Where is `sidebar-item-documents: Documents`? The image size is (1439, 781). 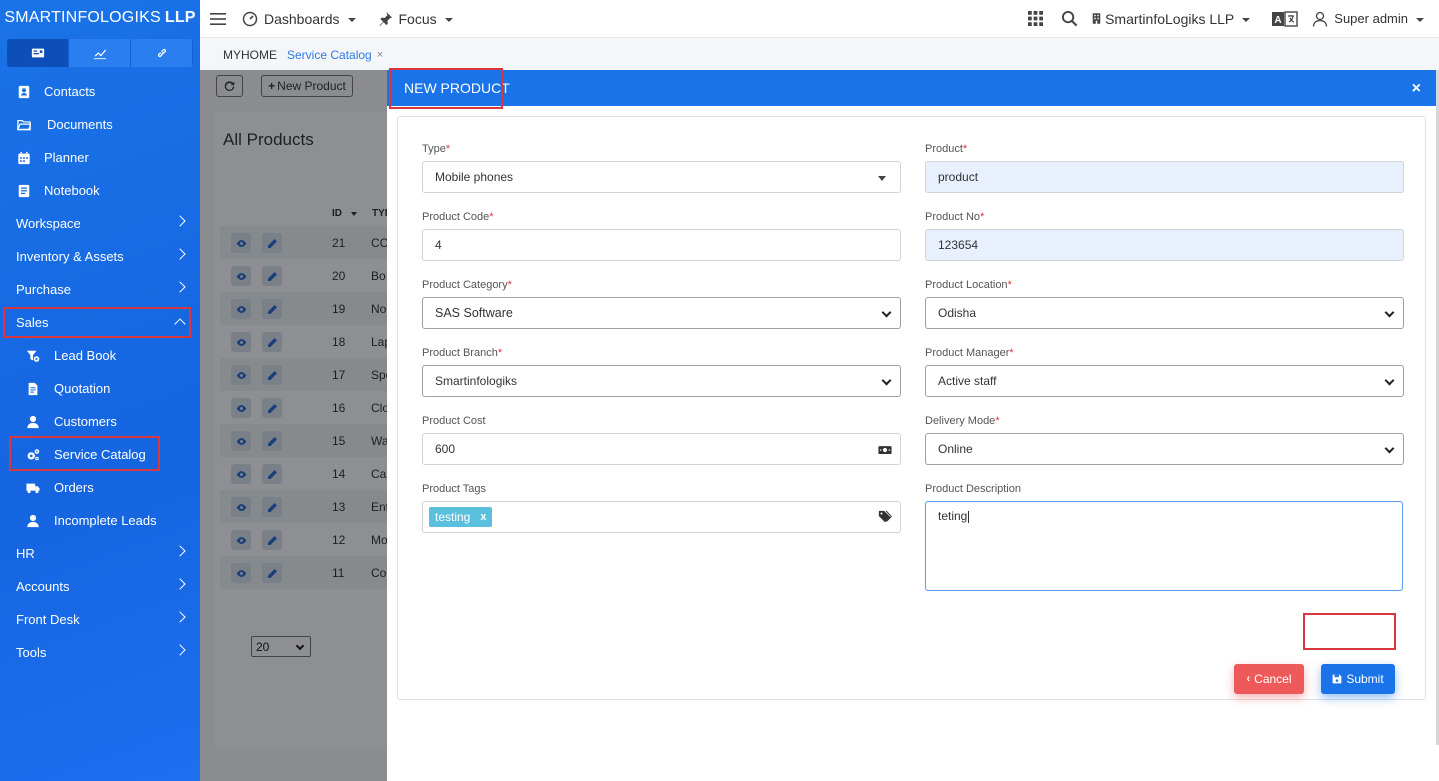 sidebar-item-documents: Documents is located at coordinates (100, 124).